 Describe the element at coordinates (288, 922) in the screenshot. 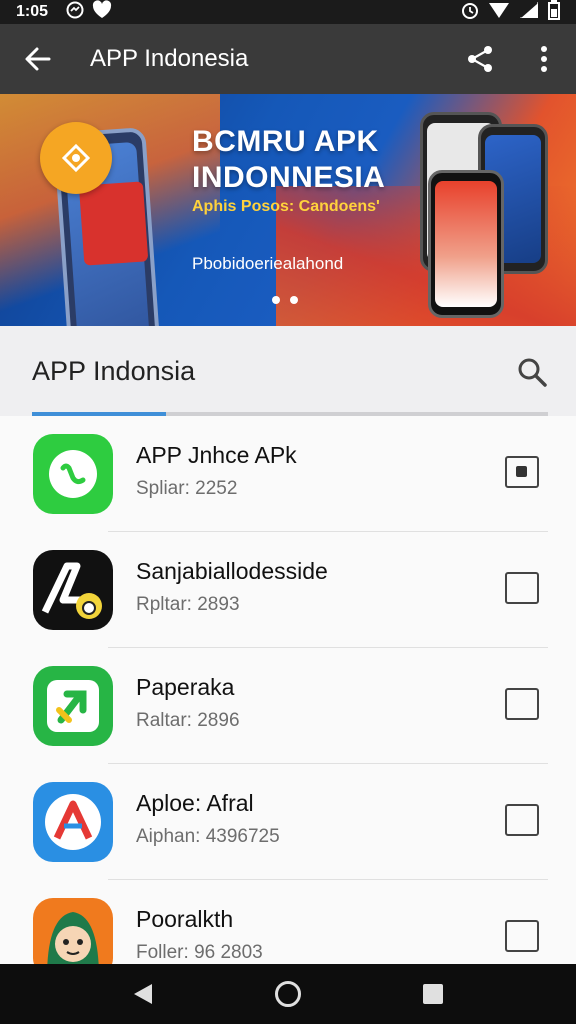

I see `list-item: Pooralkth Foller: 96 2803` at that location.